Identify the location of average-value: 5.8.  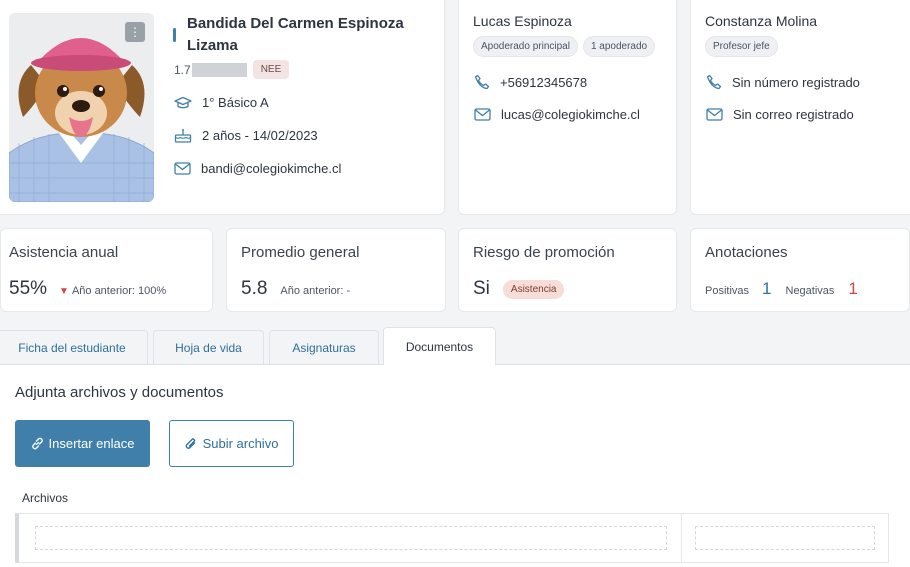
(254, 288).